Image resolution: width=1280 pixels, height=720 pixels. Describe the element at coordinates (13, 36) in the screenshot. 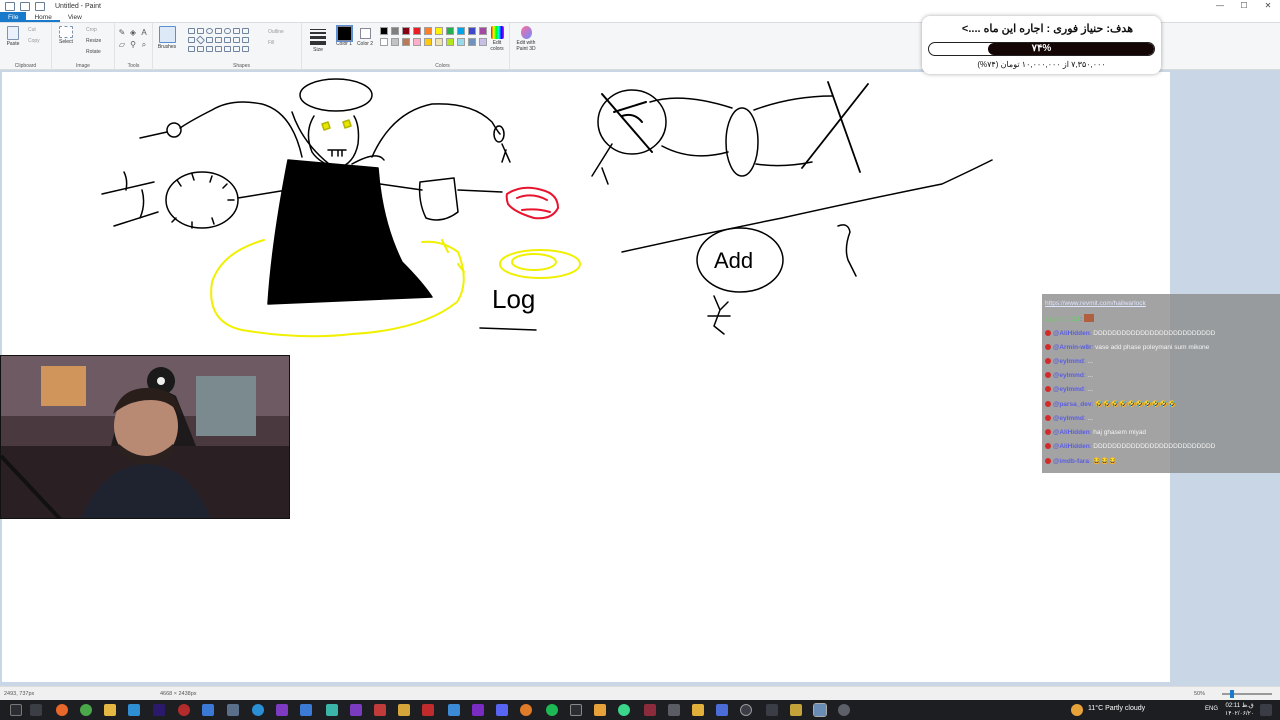

I see `paste-button: Paste` at that location.